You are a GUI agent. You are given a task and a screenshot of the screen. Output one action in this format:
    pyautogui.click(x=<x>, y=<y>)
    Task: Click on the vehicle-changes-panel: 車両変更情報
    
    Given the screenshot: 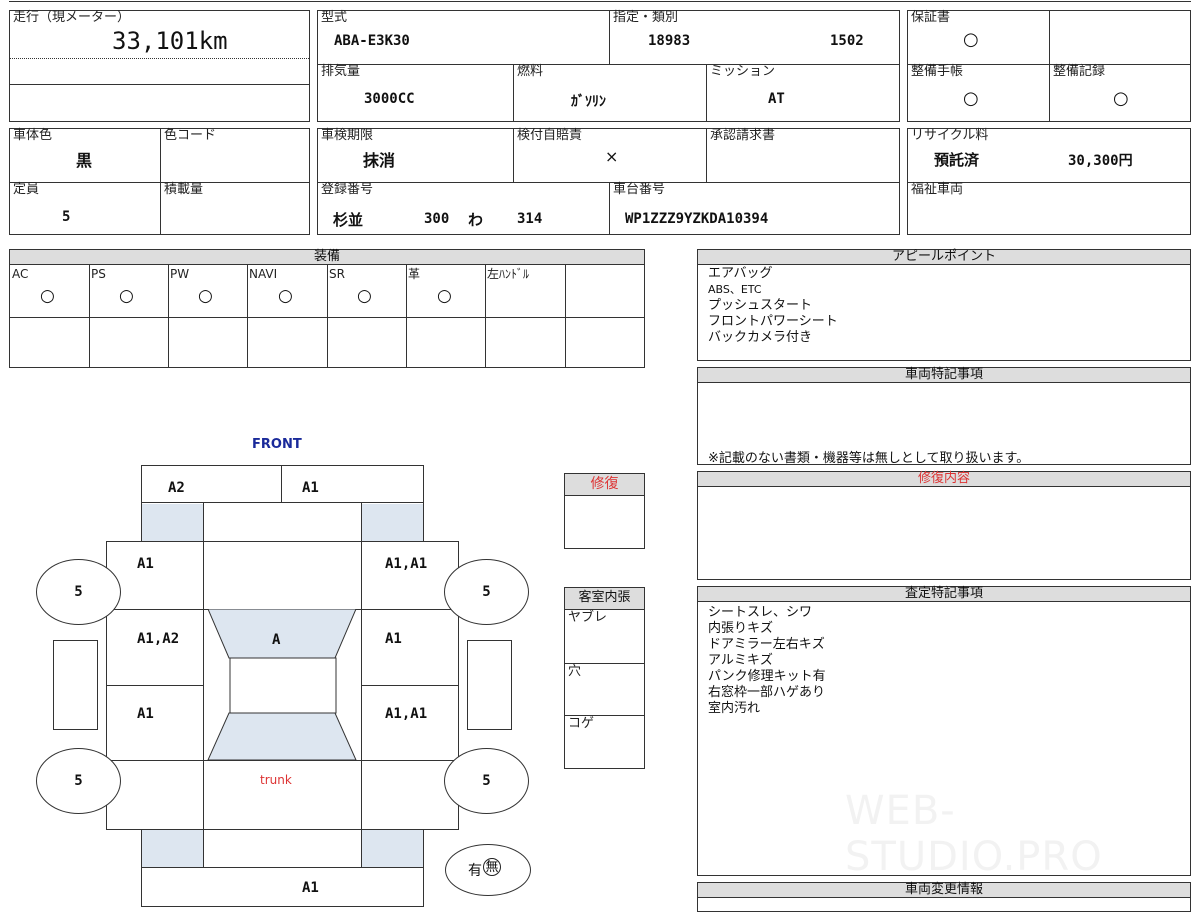 What is the action you would take?
    pyautogui.click(x=944, y=897)
    